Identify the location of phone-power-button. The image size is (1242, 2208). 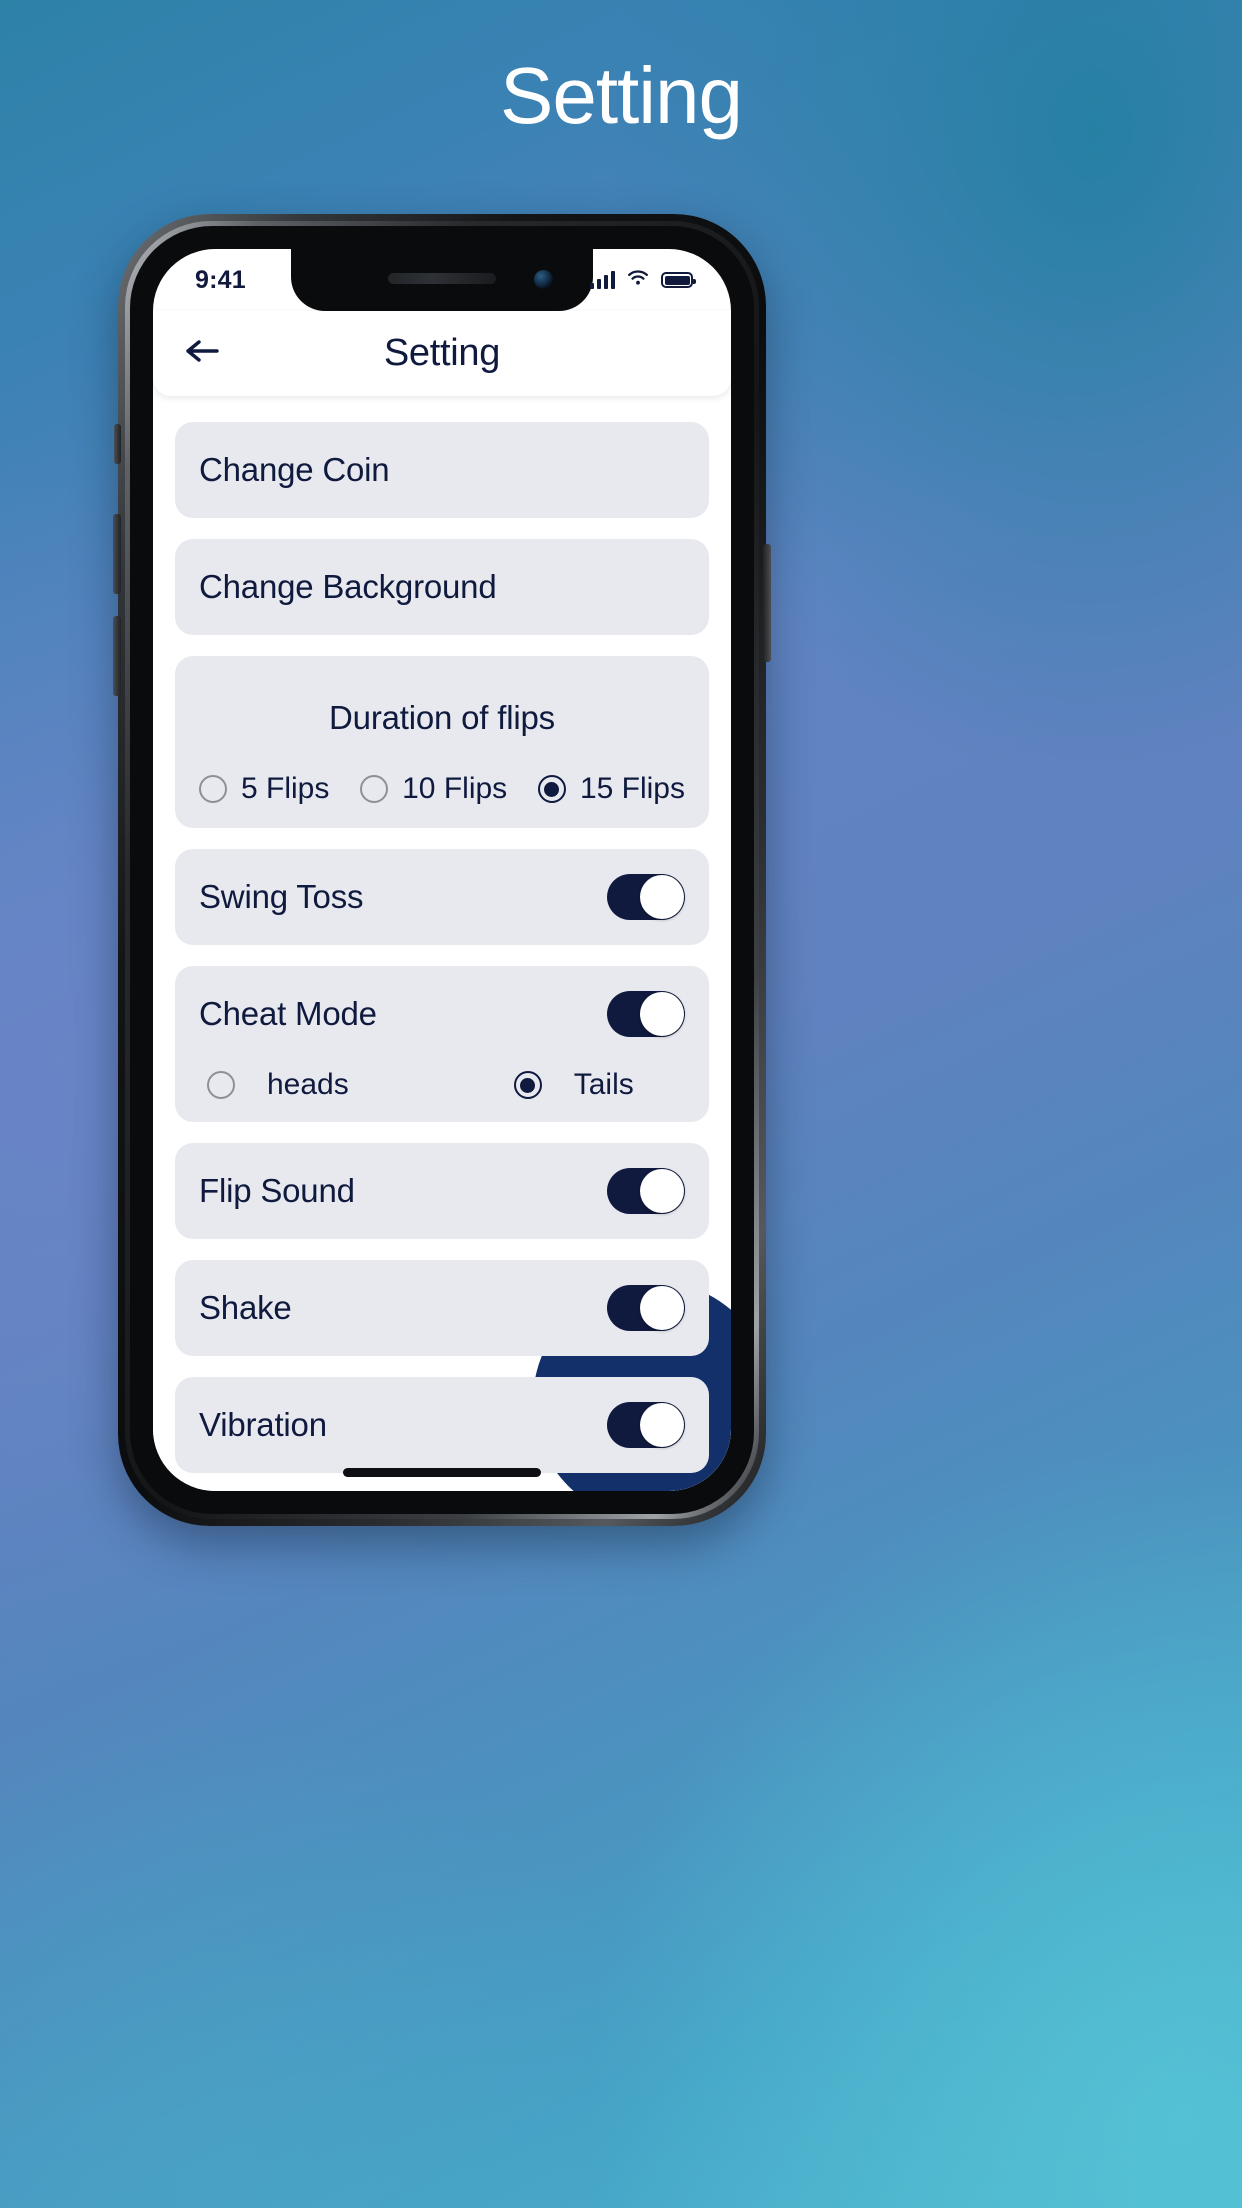
(767, 603).